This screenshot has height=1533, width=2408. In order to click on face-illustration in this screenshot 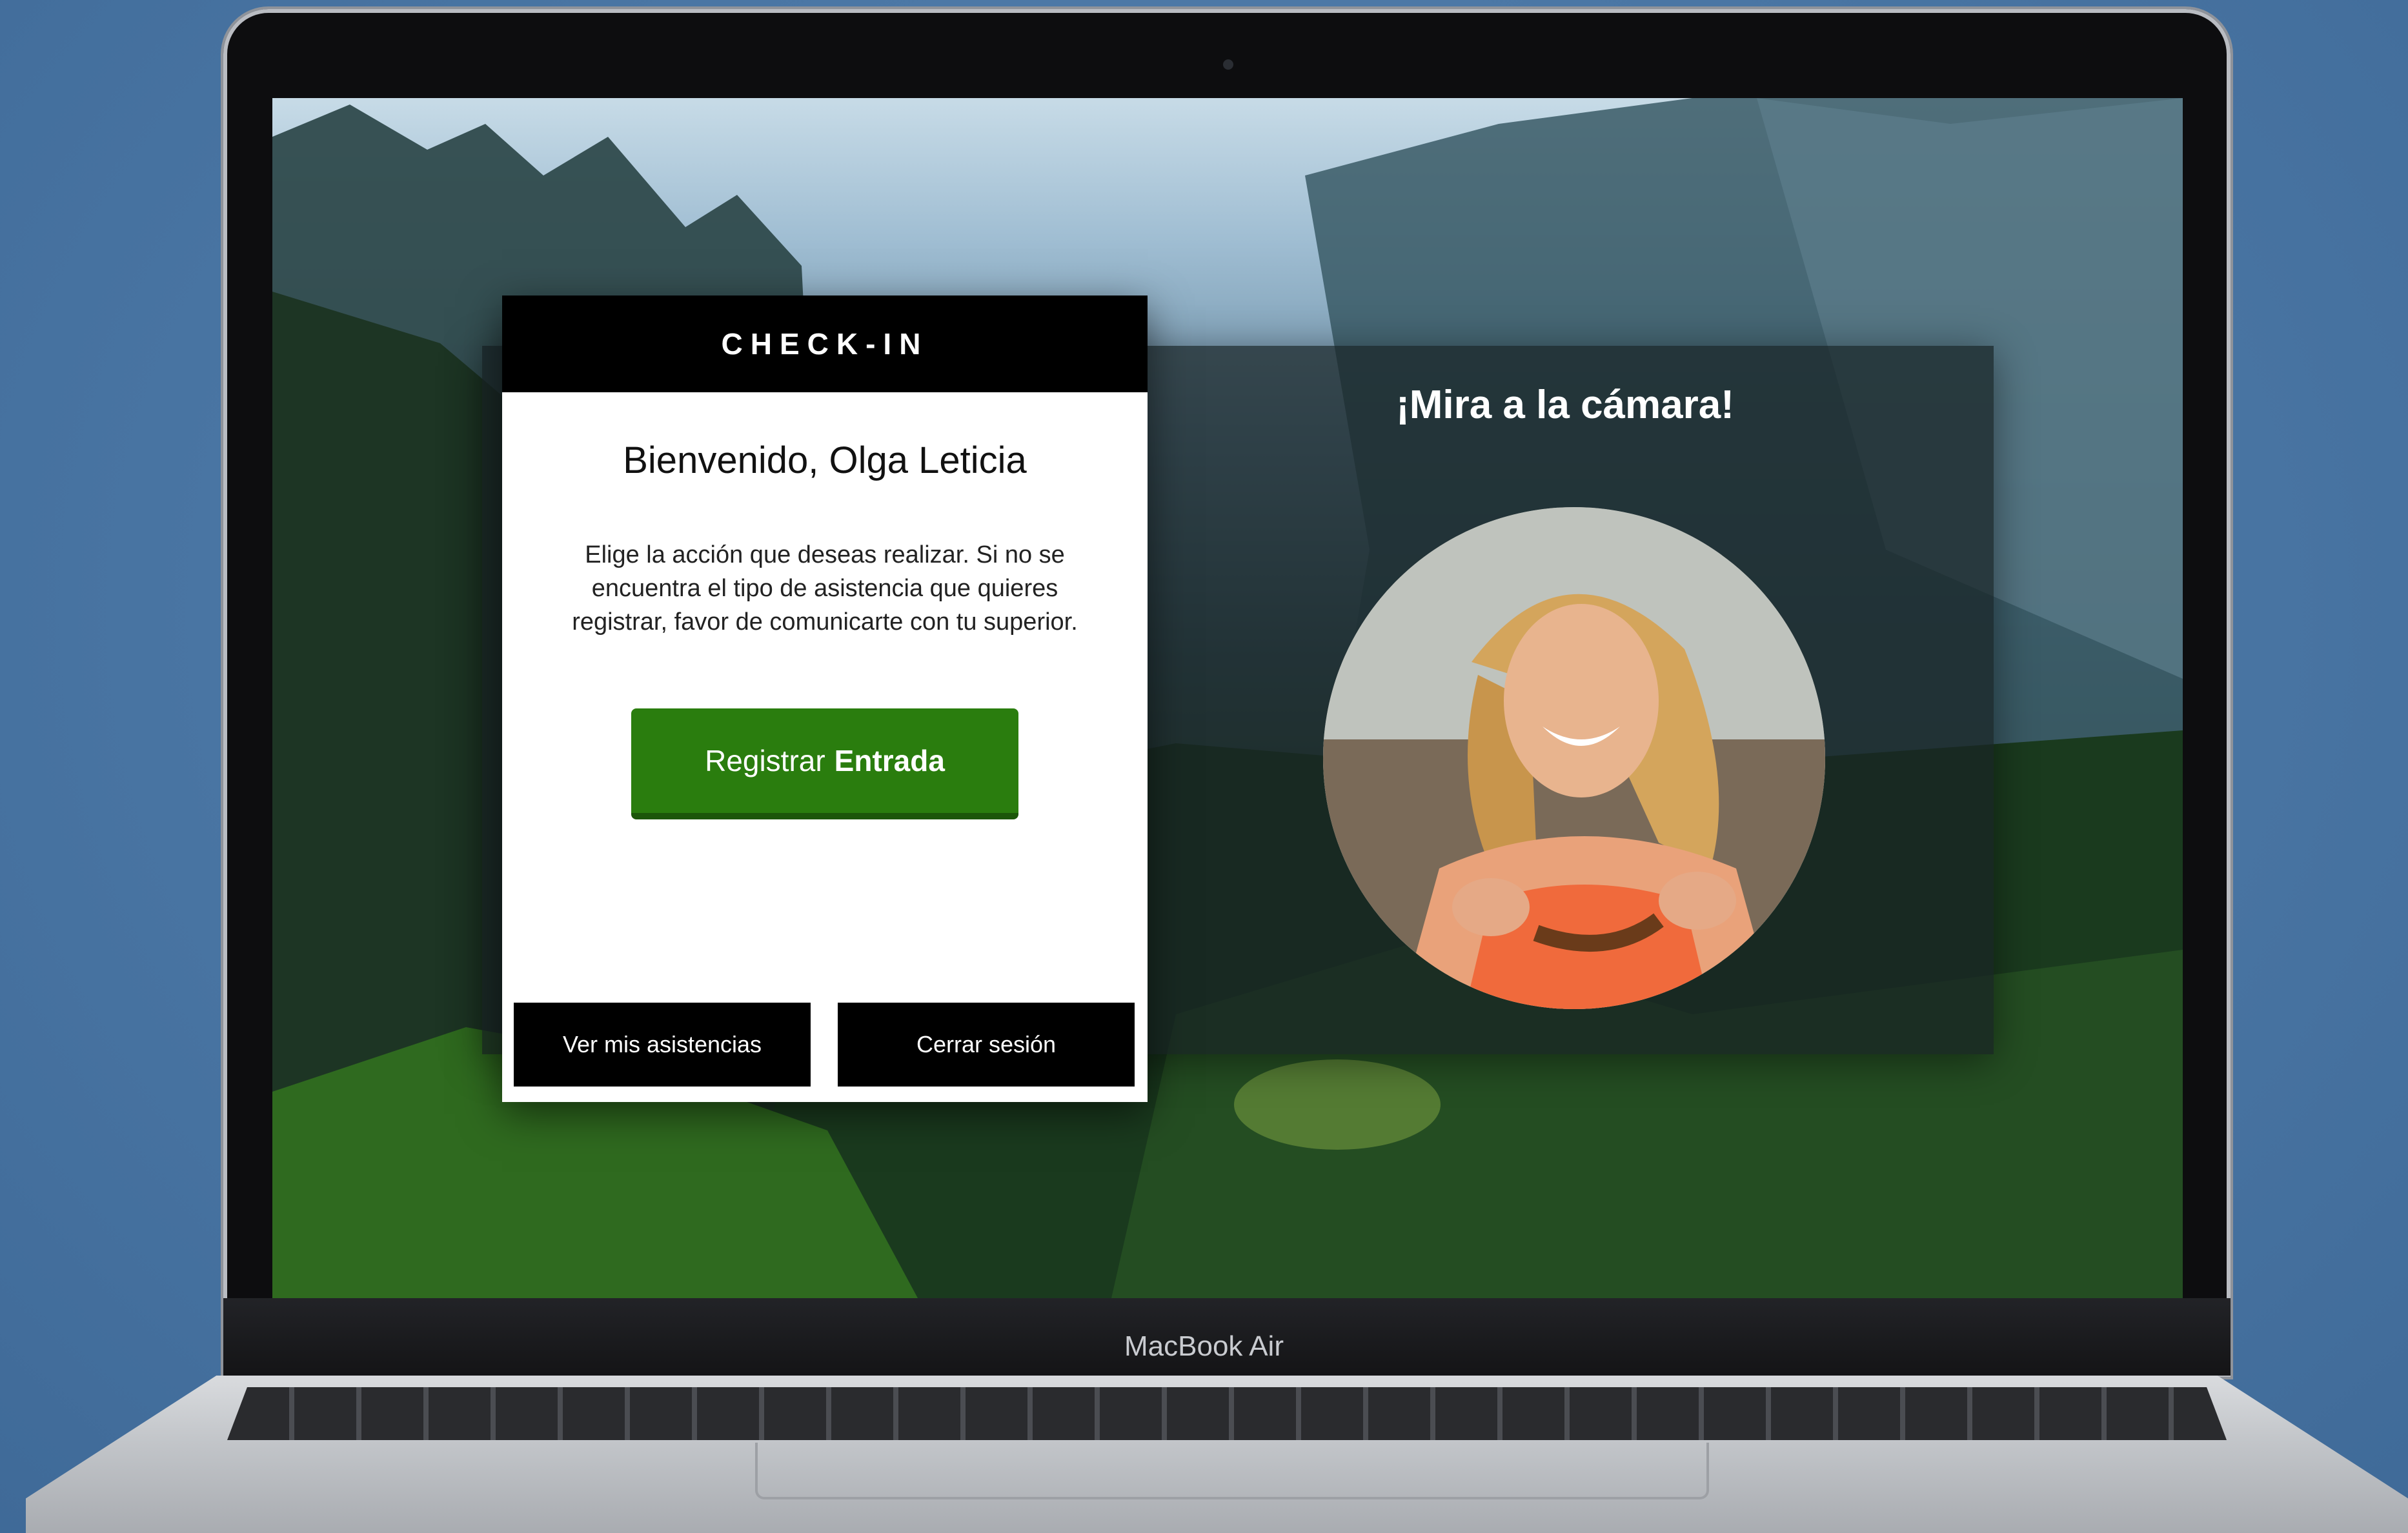, I will do `click(1574, 758)`.